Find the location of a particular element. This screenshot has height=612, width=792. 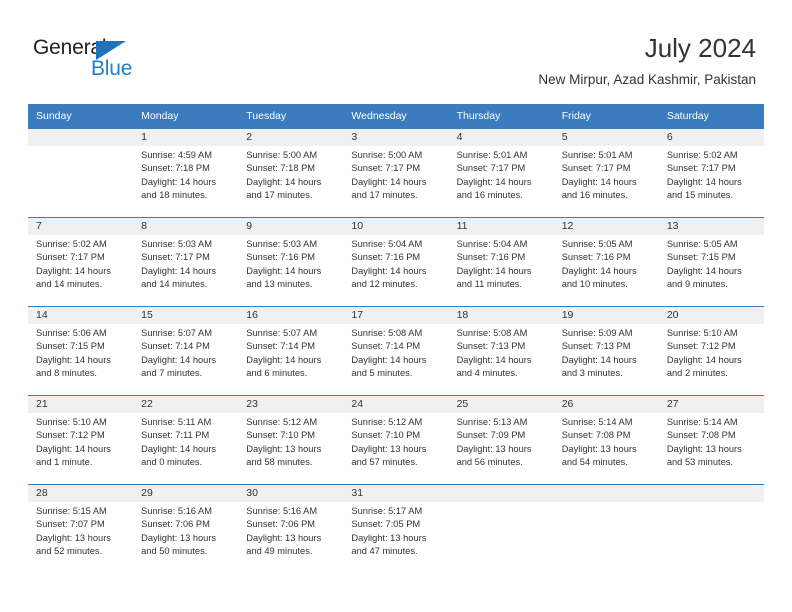

daylight-text-line2: and 10 minutes. is located at coordinates (594, 284).